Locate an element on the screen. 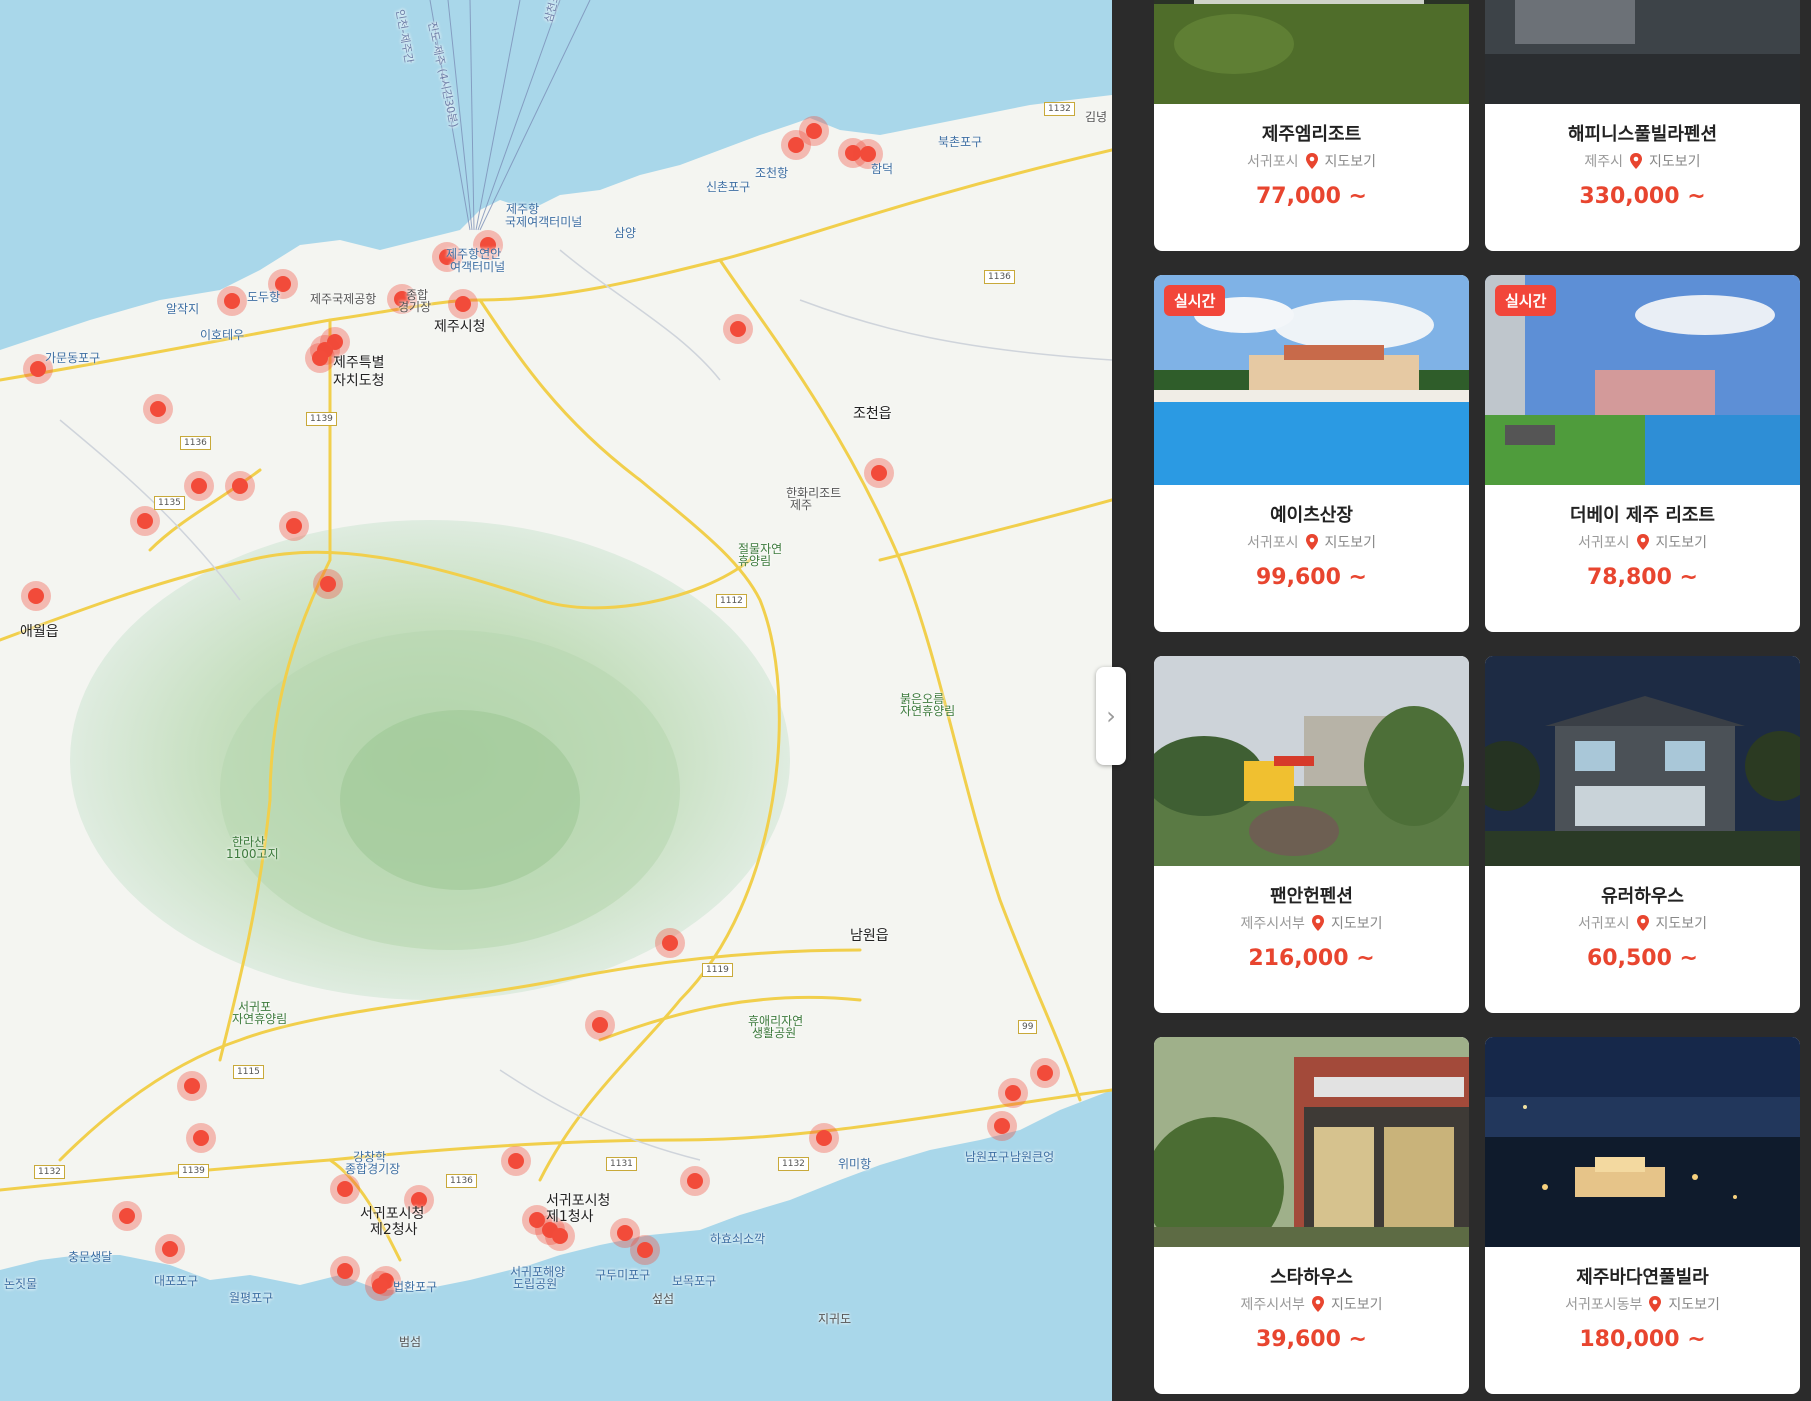 This screenshot has width=1811, height=1401. map-label: 구두미포구 is located at coordinates (623, 1275).